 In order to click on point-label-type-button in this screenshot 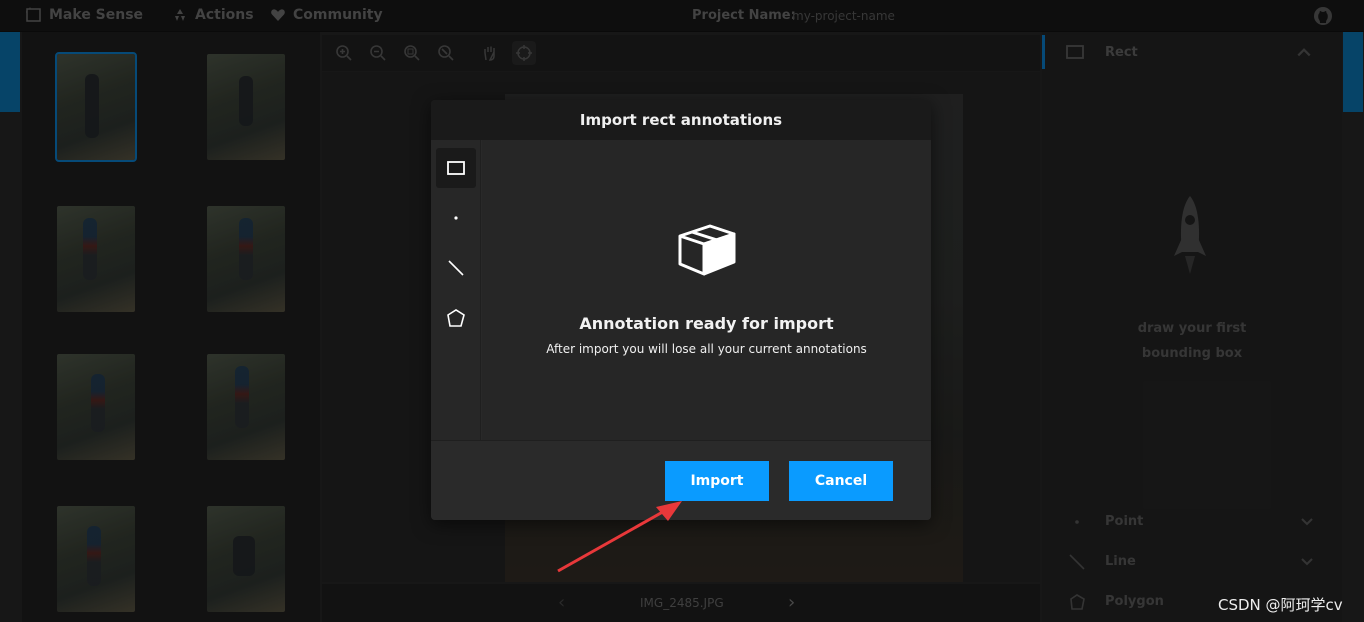, I will do `click(456, 218)`.